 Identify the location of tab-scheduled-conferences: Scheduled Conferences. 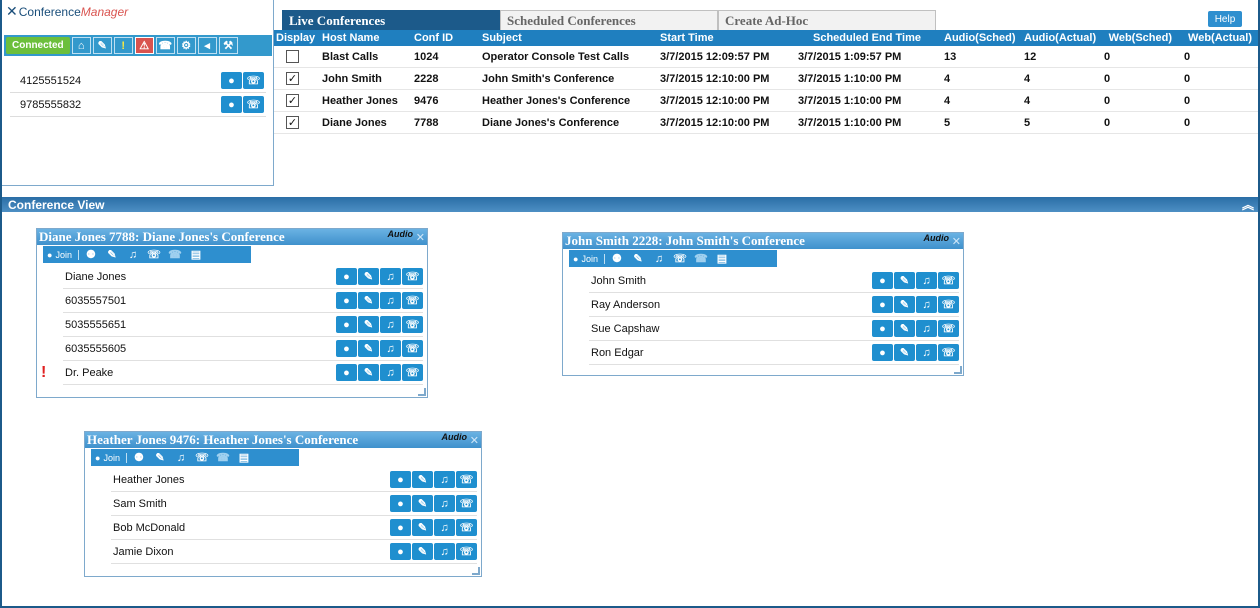
(609, 20).